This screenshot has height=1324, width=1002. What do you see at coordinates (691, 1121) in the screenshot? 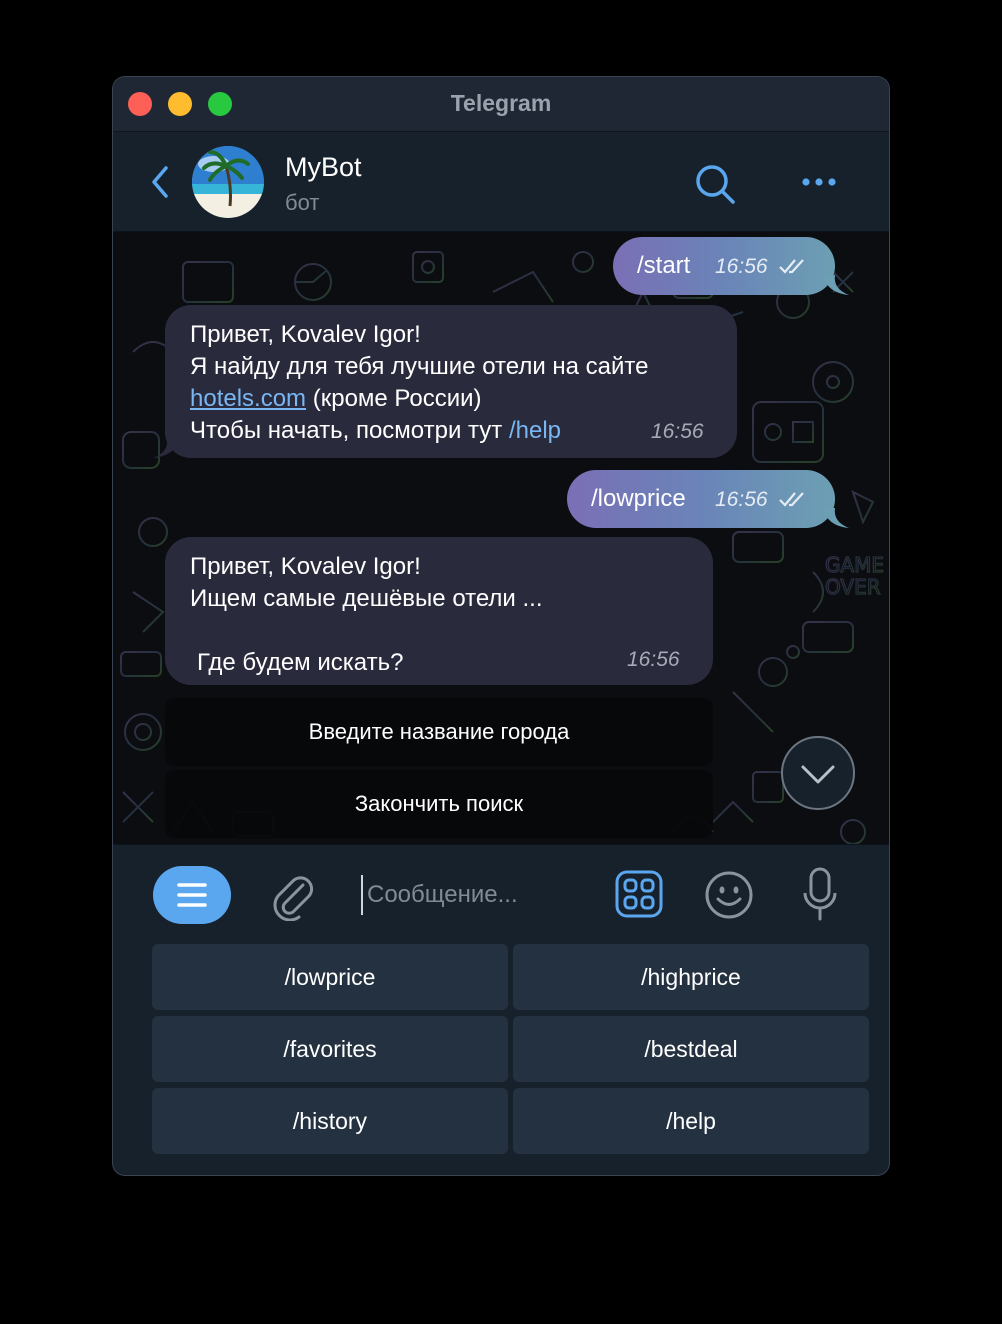
I see `keyboard-button-help: /help` at bounding box center [691, 1121].